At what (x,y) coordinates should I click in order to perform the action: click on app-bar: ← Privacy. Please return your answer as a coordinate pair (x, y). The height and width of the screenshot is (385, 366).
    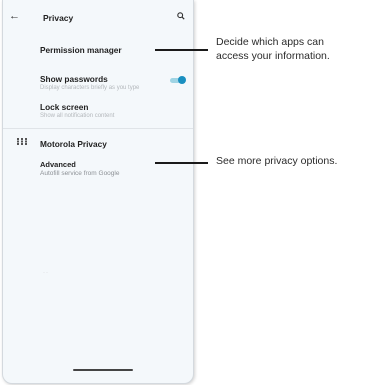
    Looking at the image, I should click on (98, 17).